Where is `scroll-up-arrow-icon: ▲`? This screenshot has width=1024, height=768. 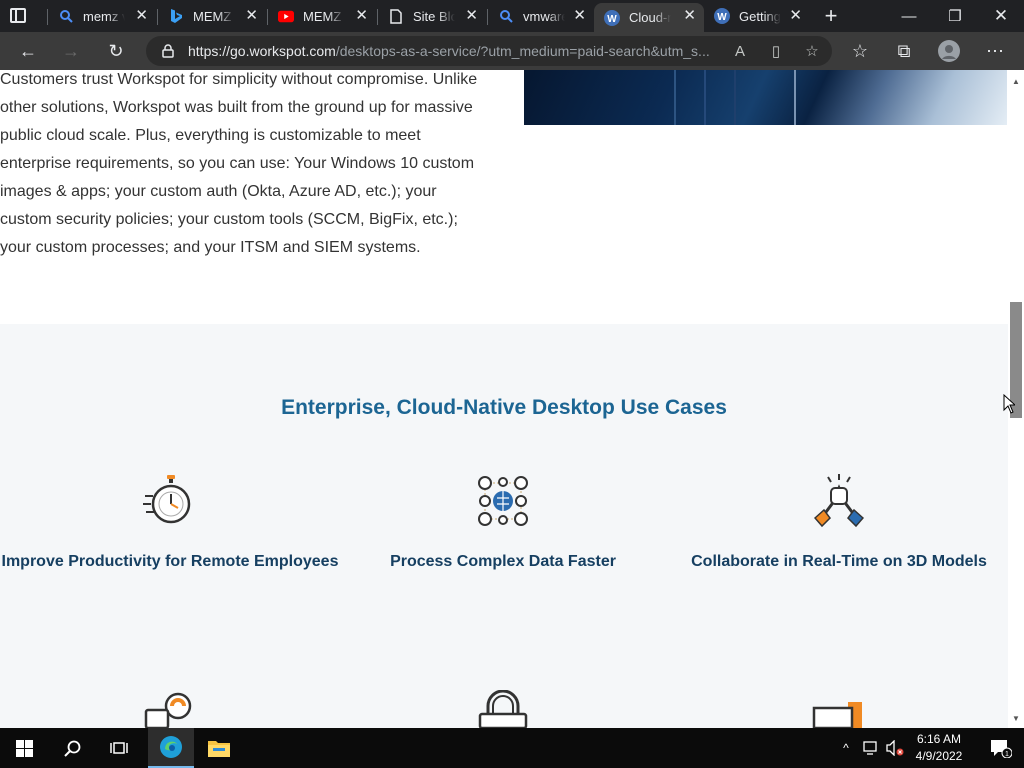 scroll-up-arrow-icon: ▲ is located at coordinates (1016, 82).